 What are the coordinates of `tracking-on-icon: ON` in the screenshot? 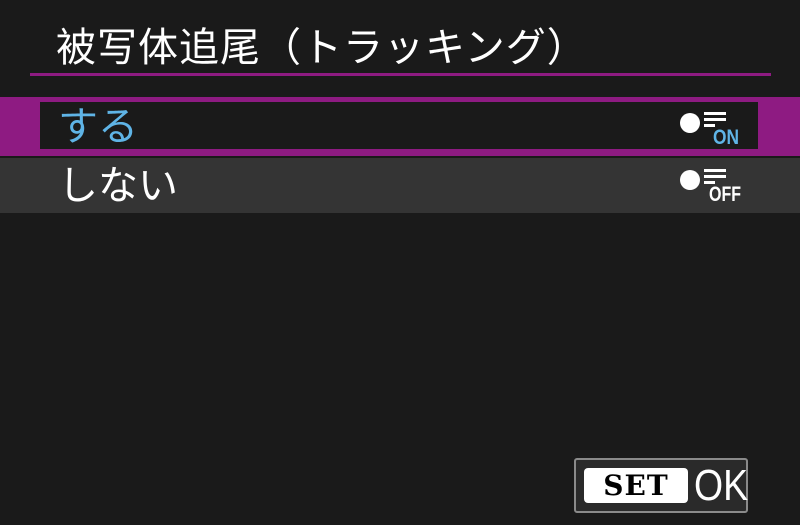 It's located at (714, 128).